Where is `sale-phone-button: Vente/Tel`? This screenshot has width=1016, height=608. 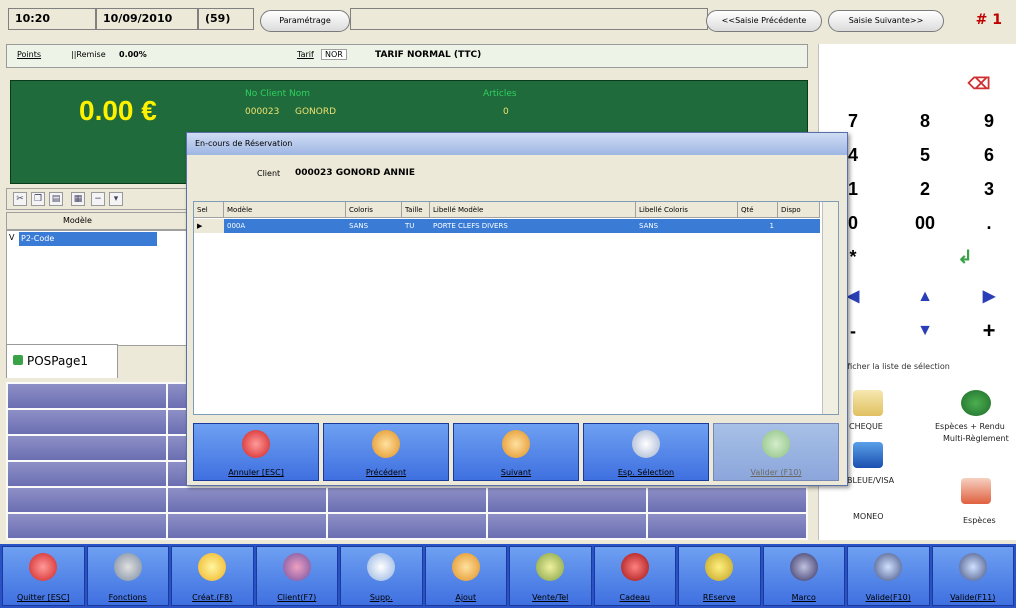
sale-phone-button: Vente/Tel is located at coordinates (550, 576).